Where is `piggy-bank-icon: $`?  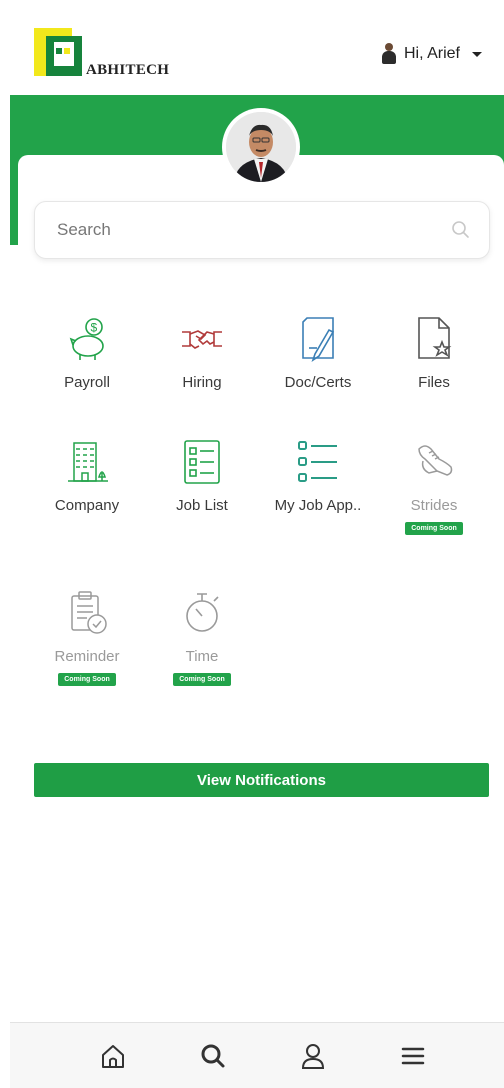
piggy-bank-icon: $ is located at coordinates (86, 339).